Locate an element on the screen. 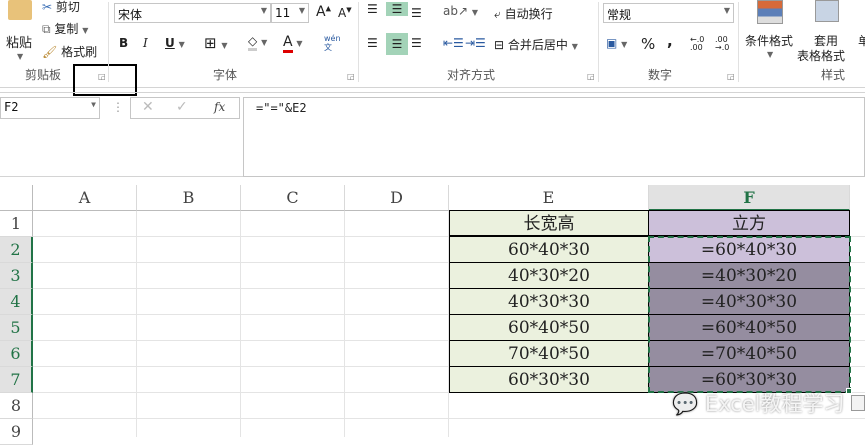 The image size is (865, 445). table-format-icon is located at coordinates (827, 11).